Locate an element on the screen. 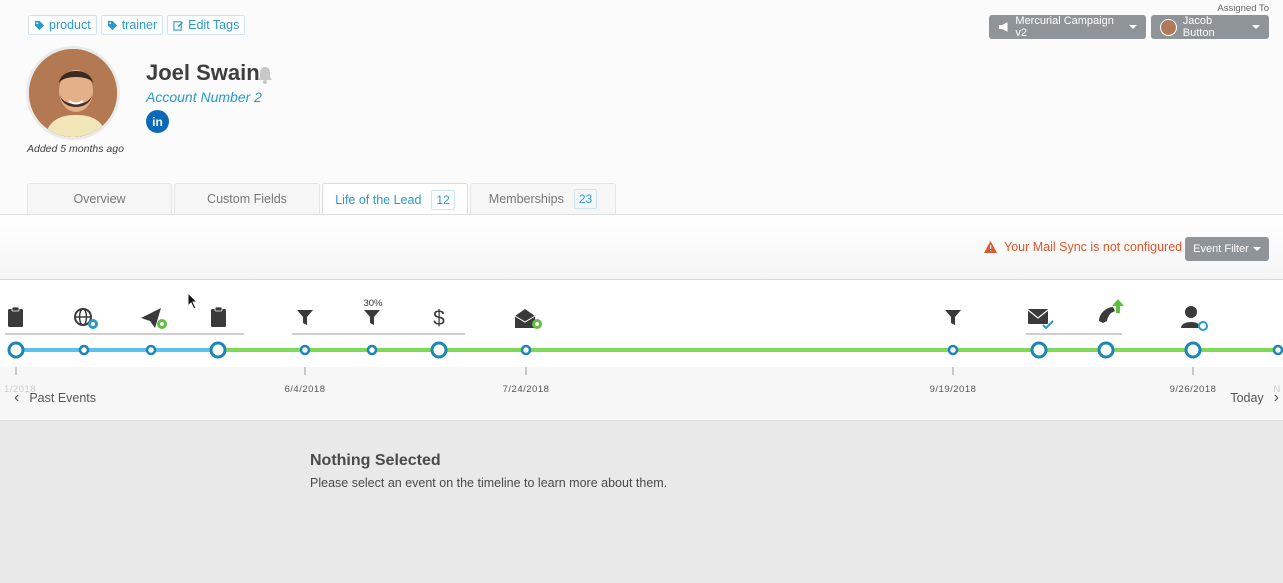 The image size is (1283, 583). tab-label: Custom Fields is located at coordinates (247, 199).